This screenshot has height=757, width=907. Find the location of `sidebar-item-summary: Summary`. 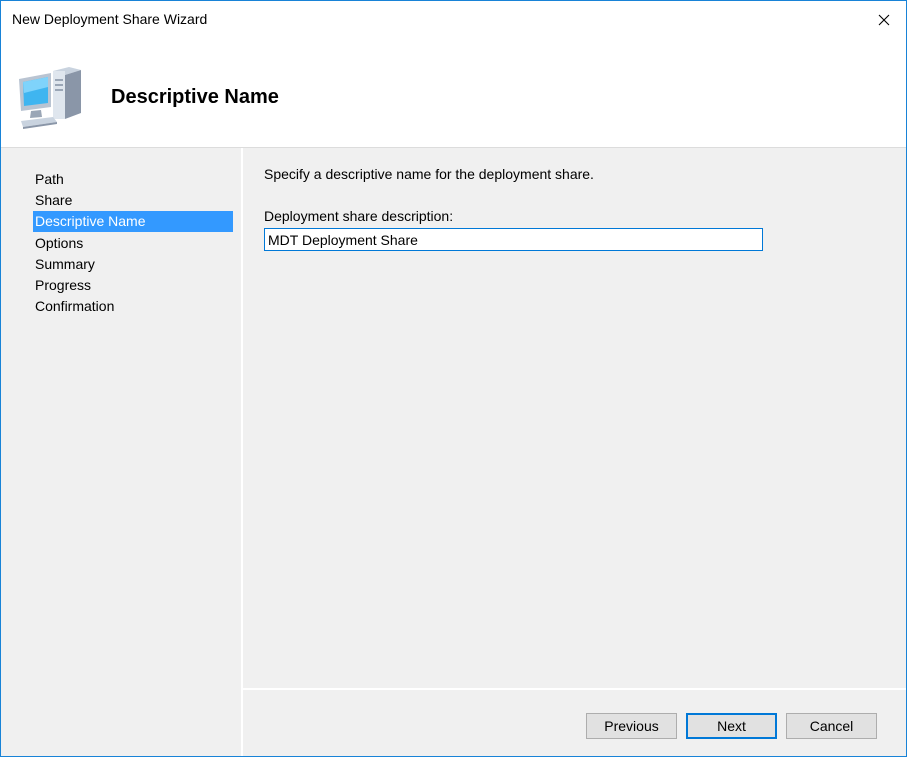

sidebar-item-summary: Summary is located at coordinates (133, 264).